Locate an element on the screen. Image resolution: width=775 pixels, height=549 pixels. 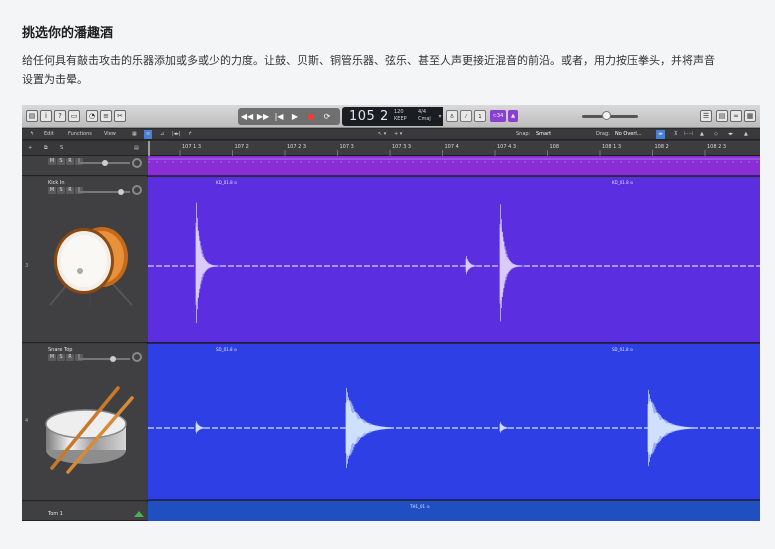
track-header-snare: Snare Top MSRI 4 is located at coordinates (85, 422).